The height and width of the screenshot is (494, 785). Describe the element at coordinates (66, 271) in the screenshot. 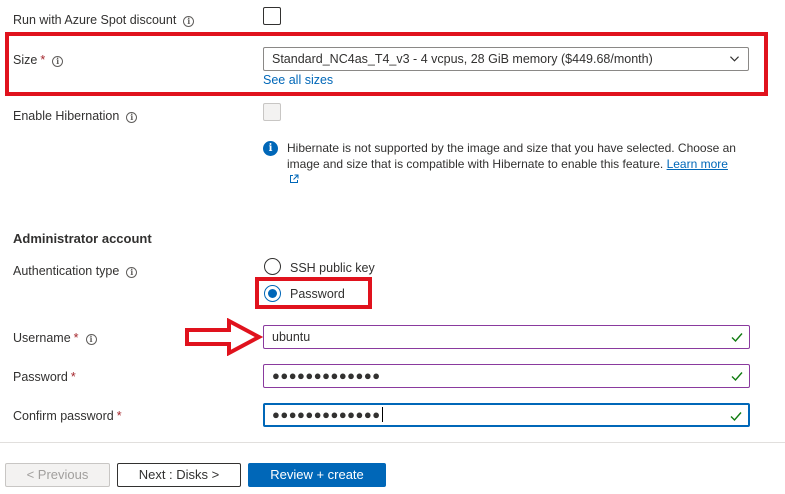

I see `auth-type-label-text: Authentication type` at that location.